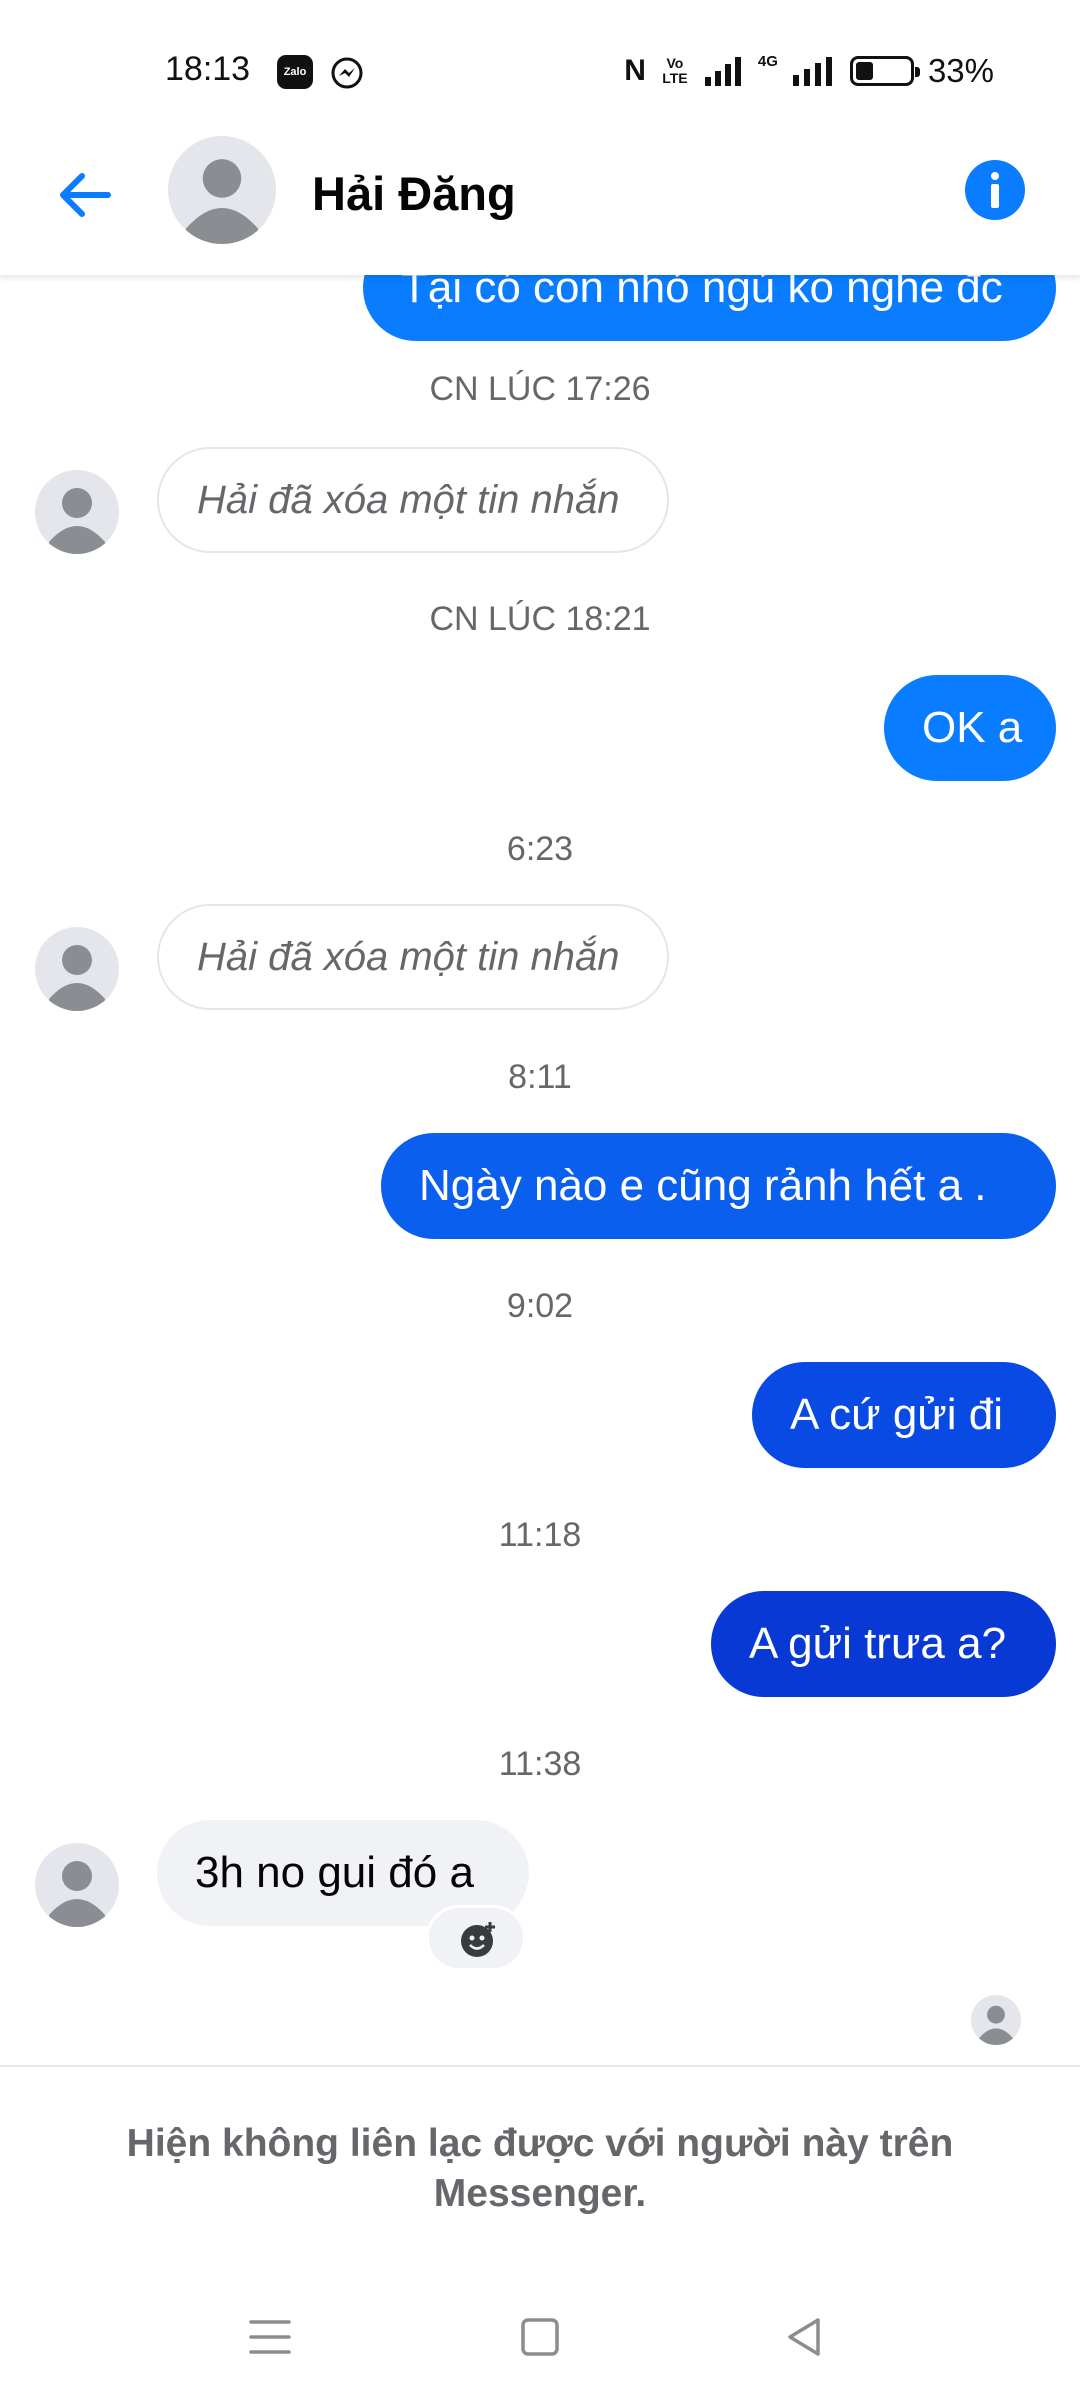 The image size is (1080, 2400). I want to click on signal-4g-icon, so click(812, 71).